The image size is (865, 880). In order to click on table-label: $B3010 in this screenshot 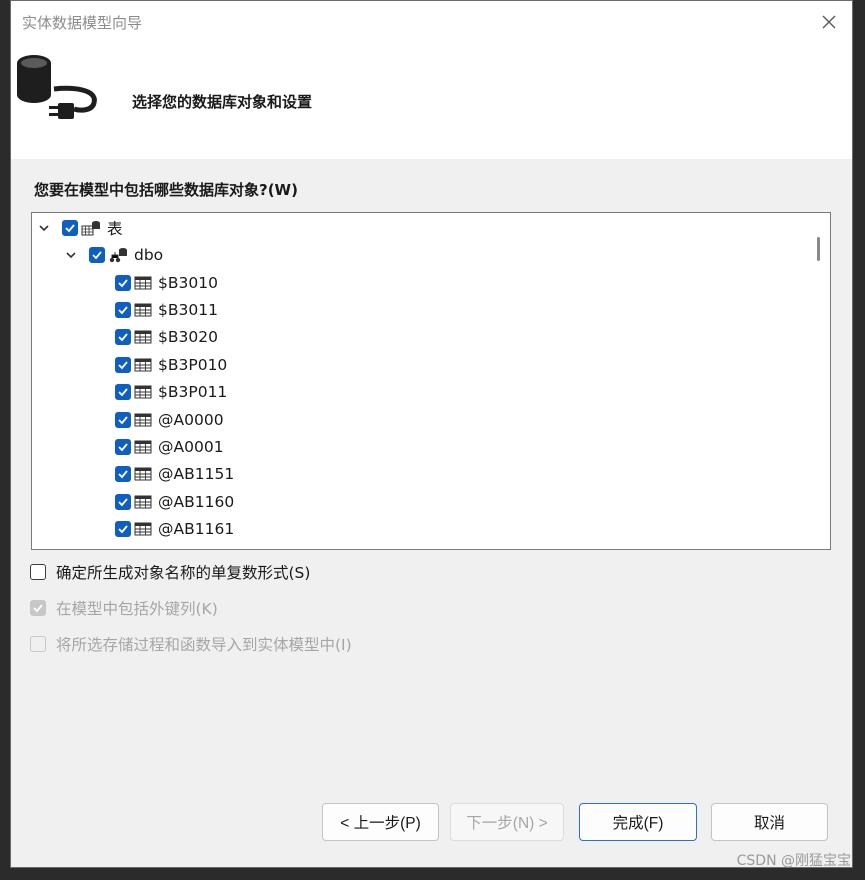, I will do `click(188, 282)`.